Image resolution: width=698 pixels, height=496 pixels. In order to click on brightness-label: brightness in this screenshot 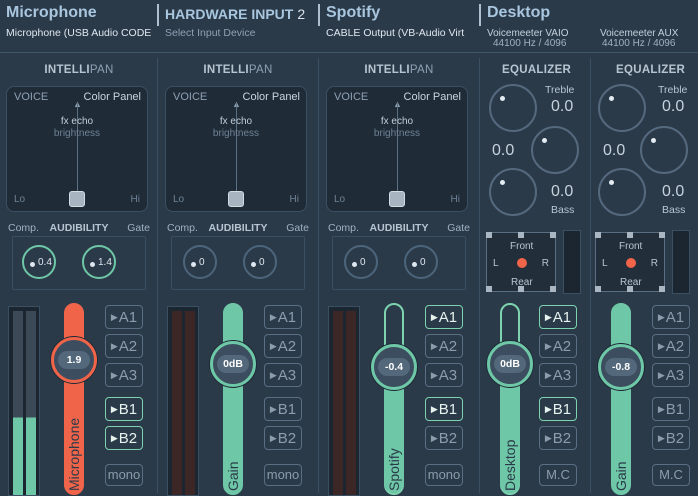, I will do `click(77, 133)`.